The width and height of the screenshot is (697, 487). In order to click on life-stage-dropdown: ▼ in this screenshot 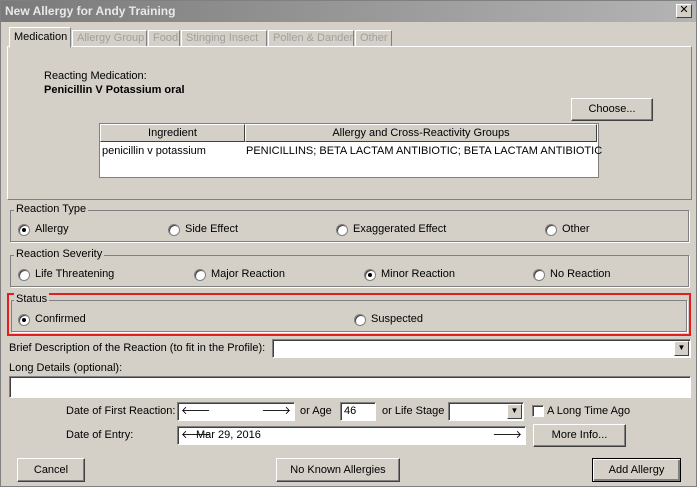, I will do `click(486, 411)`.